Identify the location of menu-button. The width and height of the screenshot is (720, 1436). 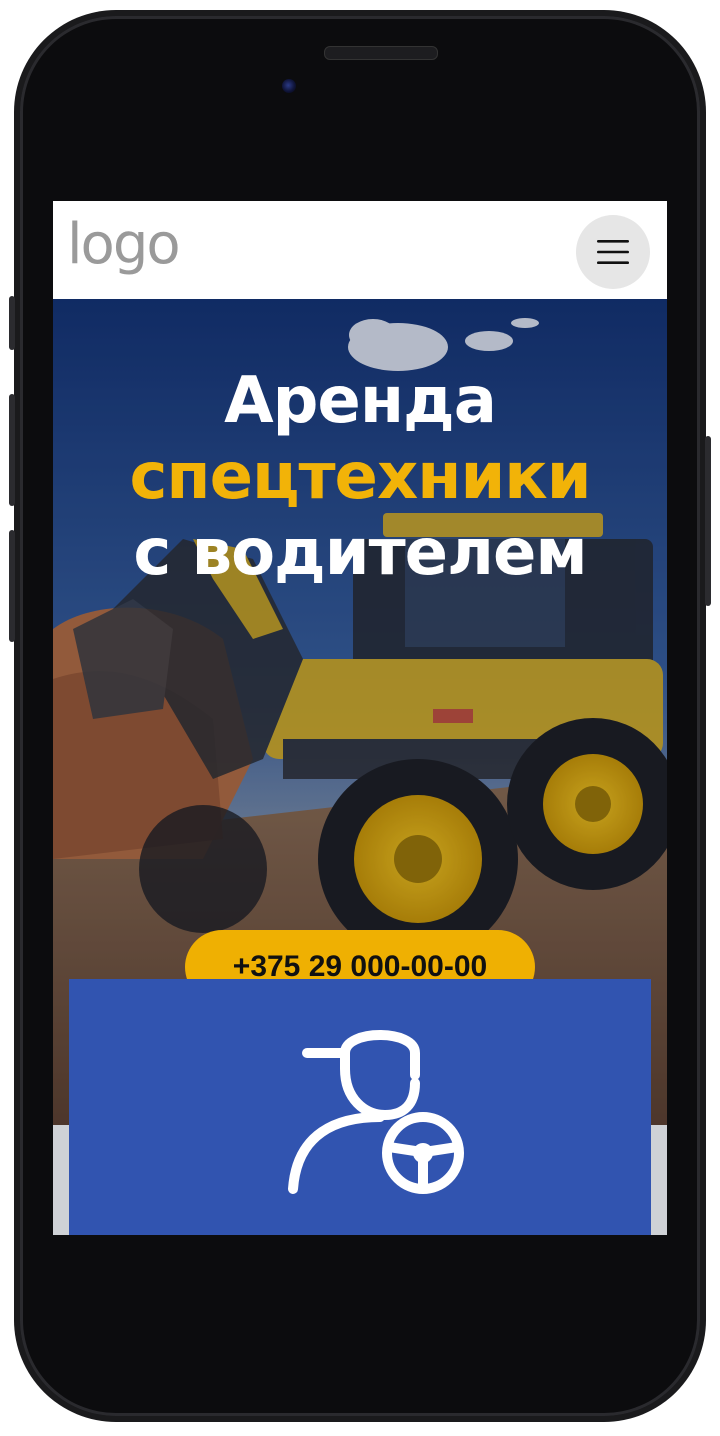
(613, 252).